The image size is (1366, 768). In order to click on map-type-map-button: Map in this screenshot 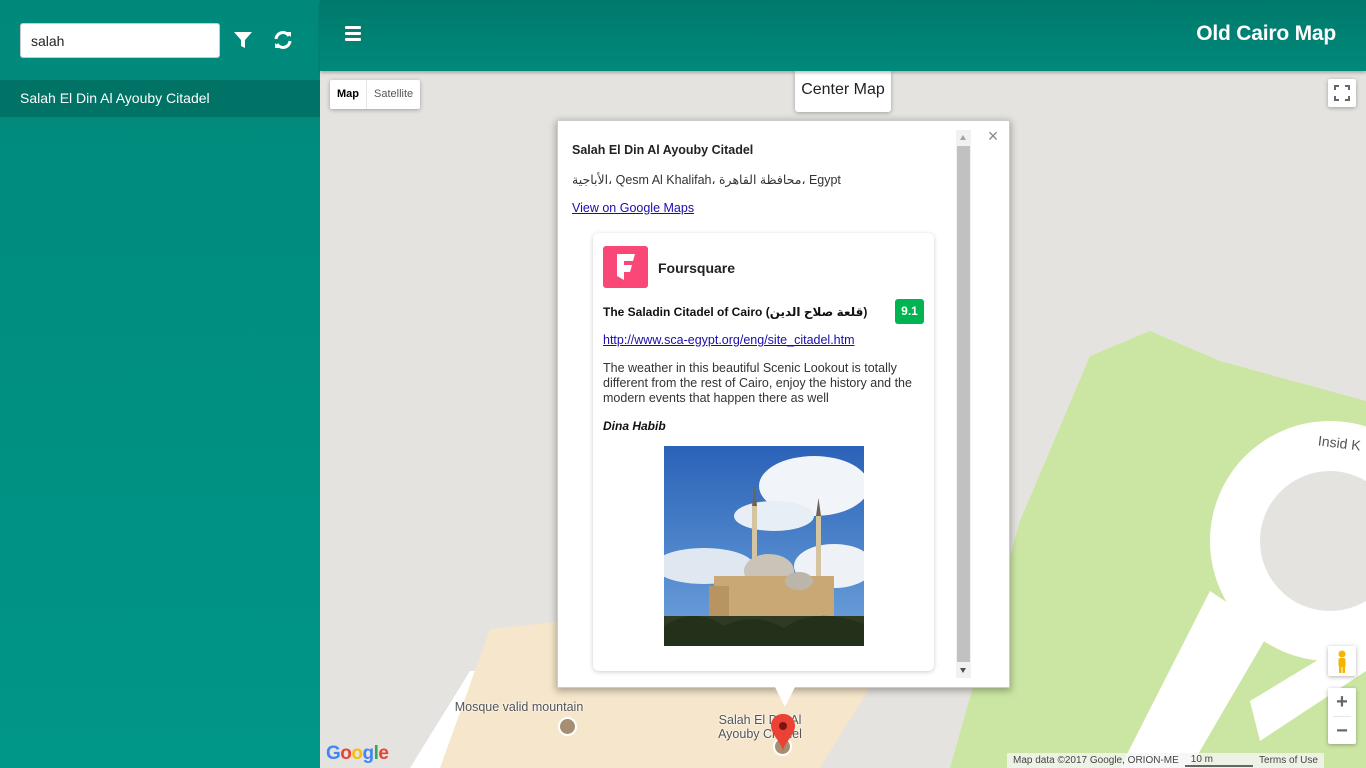, I will do `click(348, 94)`.